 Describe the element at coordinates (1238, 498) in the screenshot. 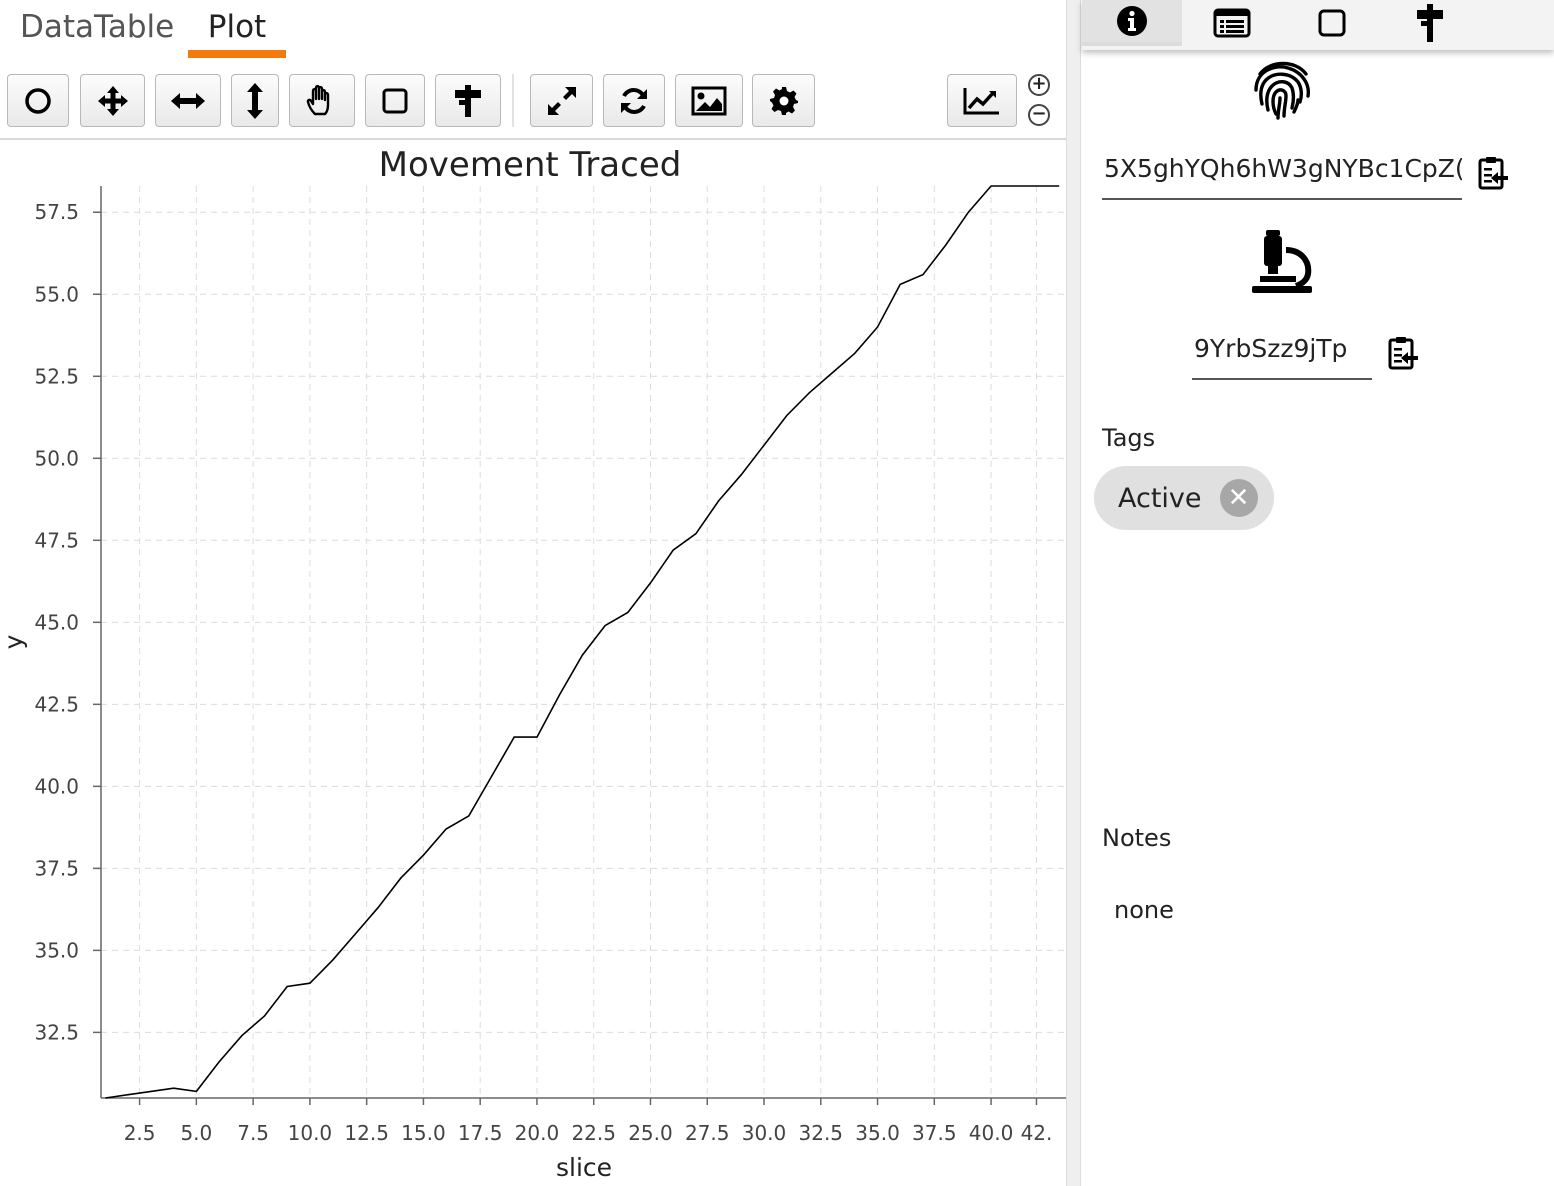

I see `tag-remove-icon: ✕` at that location.